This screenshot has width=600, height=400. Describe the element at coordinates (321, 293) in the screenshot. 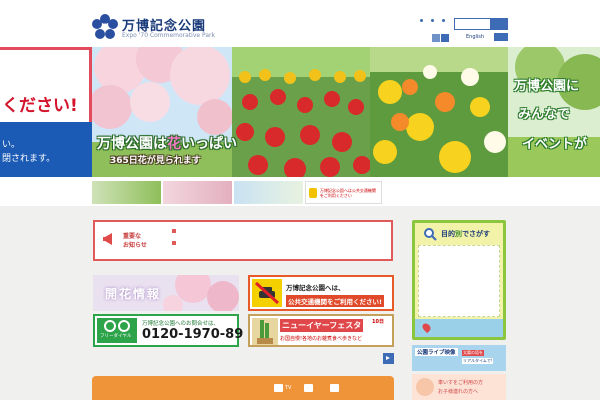

I see `public-transit-banner: 万博記念公園へは、 公共交通機関をご利用ください!` at that location.